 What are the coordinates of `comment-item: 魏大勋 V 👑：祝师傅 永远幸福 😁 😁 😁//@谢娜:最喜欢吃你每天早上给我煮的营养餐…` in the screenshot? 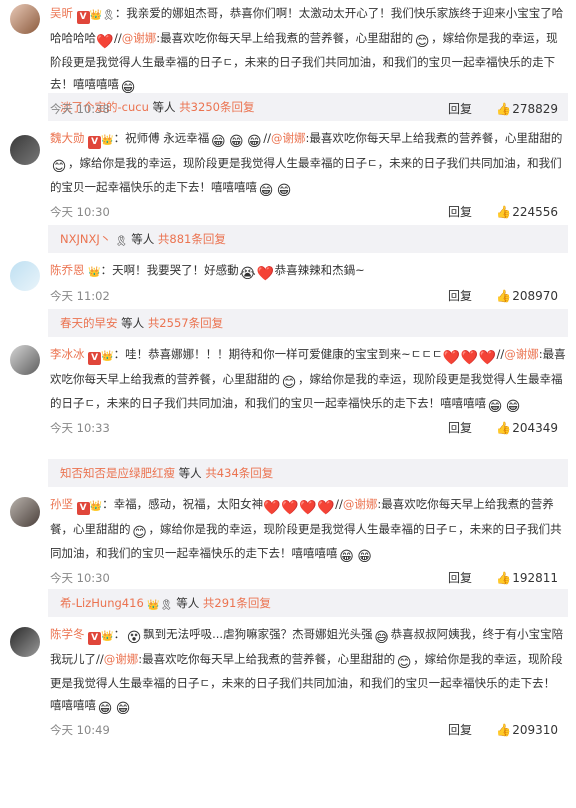 It's located at (288, 173).